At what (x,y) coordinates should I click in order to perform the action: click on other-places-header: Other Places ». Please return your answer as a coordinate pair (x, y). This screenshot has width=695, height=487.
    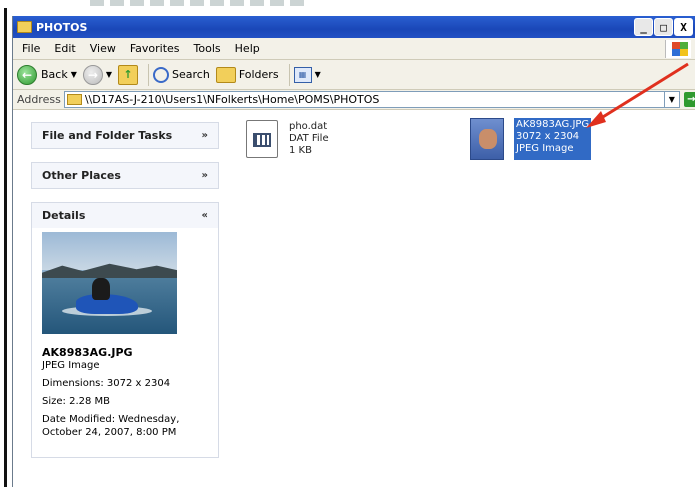
    Looking at the image, I should click on (125, 175).